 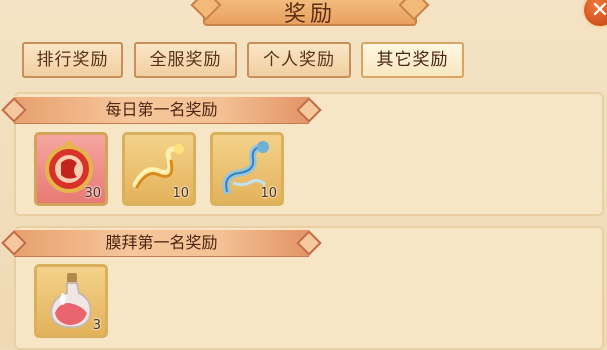 What do you see at coordinates (92, 193) in the screenshot?
I see `item-count: 30` at bounding box center [92, 193].